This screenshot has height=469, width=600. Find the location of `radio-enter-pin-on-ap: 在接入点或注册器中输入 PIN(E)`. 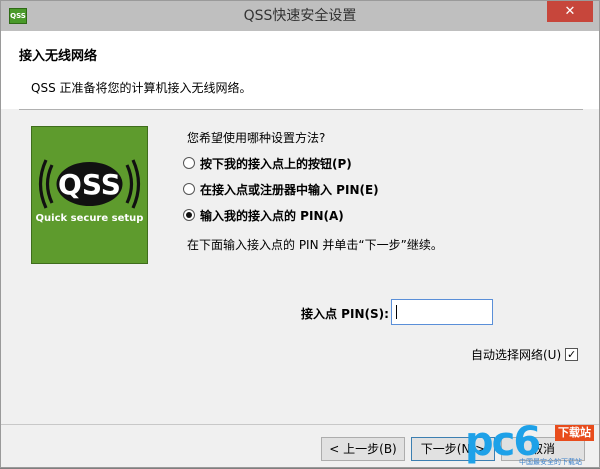

radio-enter-pin-on-ap: 在接入点或注册器中输入 PIN(E) is located at coordinates (281, 189).